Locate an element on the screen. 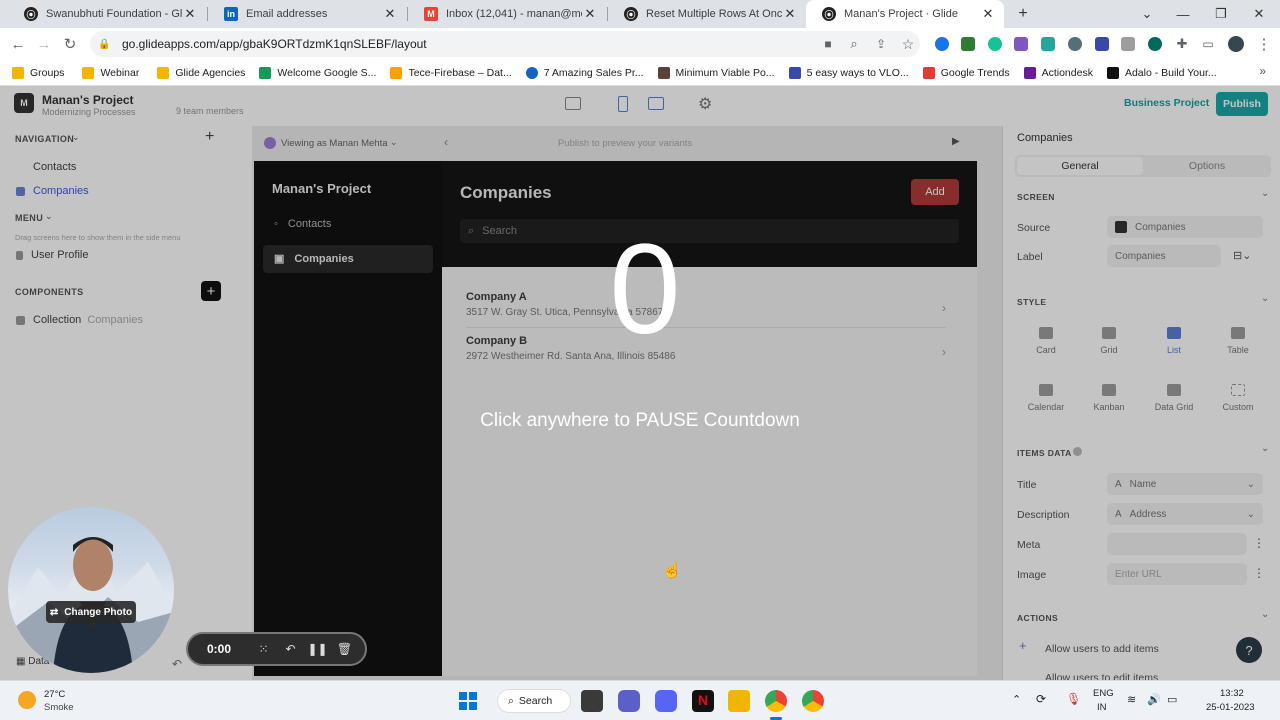 The height and width of the screenshot is (720, 1280). minimize-button: — is located at coordinates (1183, 14).